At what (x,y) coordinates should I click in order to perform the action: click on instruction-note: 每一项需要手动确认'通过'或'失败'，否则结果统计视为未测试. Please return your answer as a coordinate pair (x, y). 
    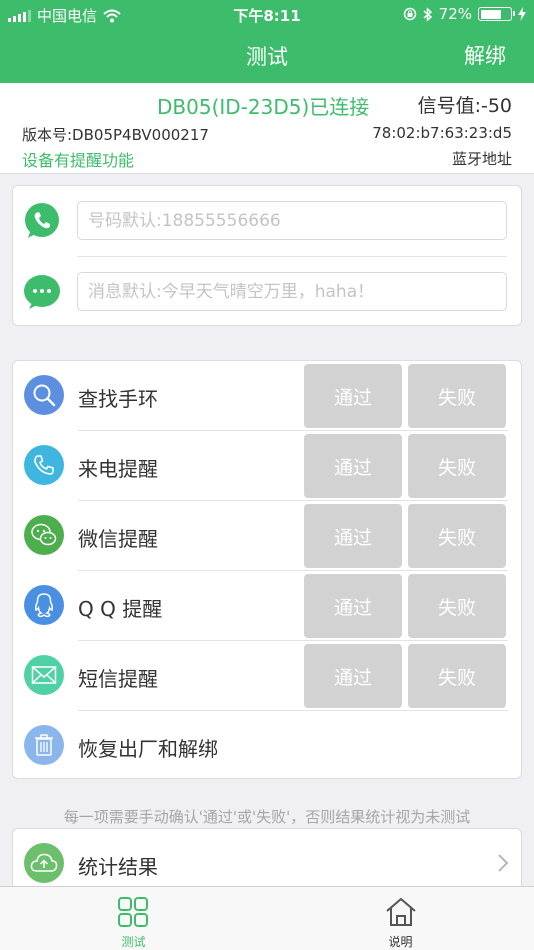
    Looking at the image, I should click on (267, 817).